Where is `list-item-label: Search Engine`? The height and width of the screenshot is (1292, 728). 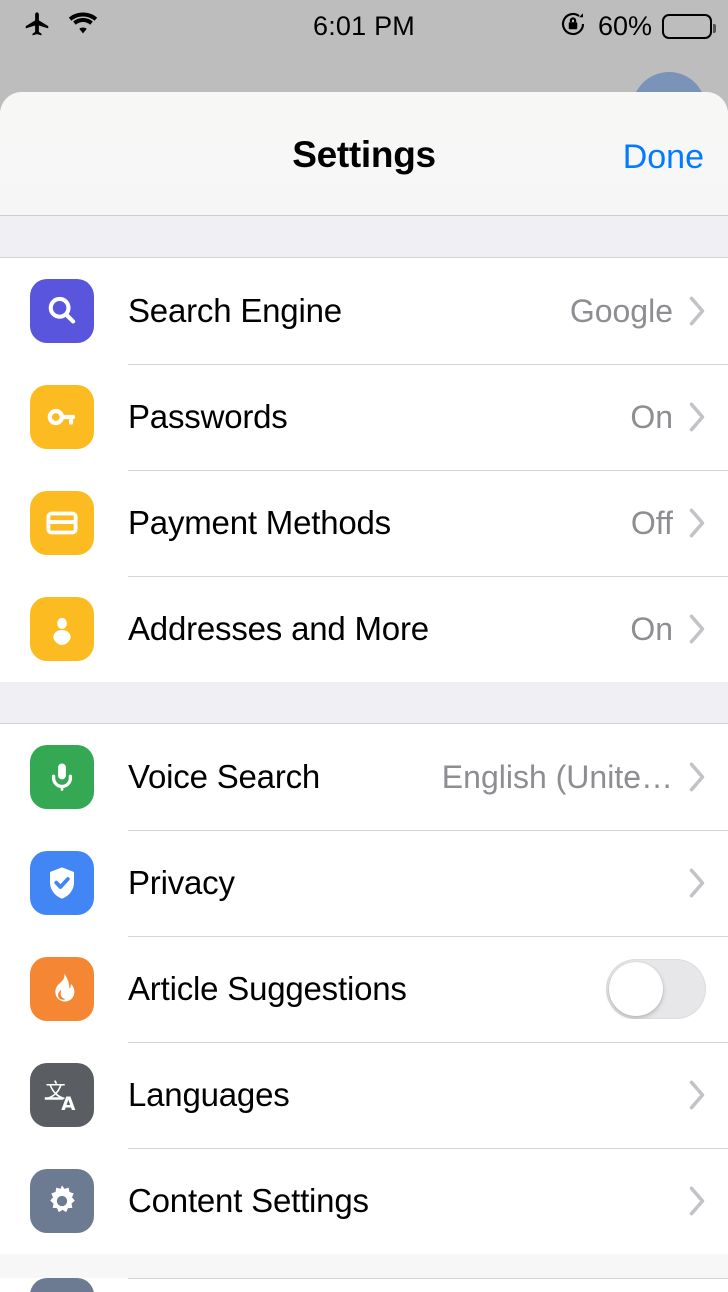 list-item-label: Search Engine is located at coordinates (235, 310).